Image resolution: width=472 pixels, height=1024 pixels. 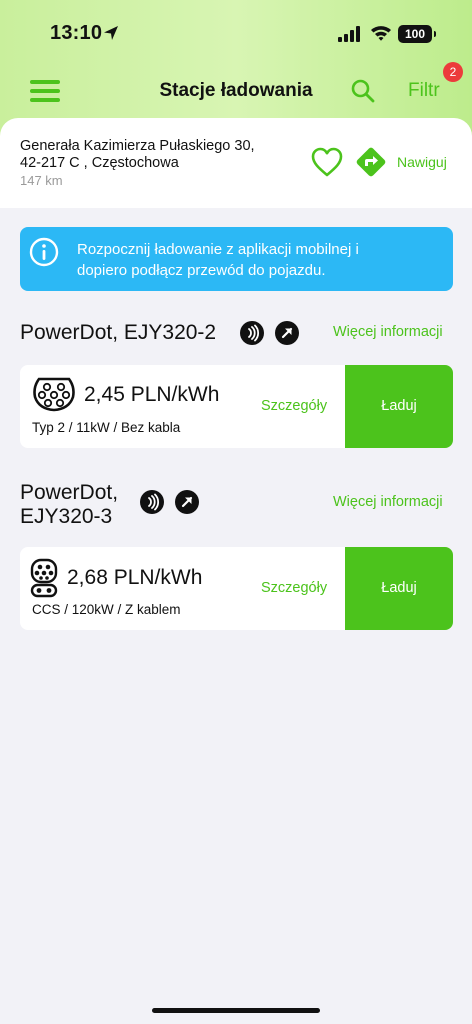 What do you see at coordinates (152, 394) in the screenshot?
I see `price-label: 2,45 PLN/kWh` at bounding box center [152, 394].